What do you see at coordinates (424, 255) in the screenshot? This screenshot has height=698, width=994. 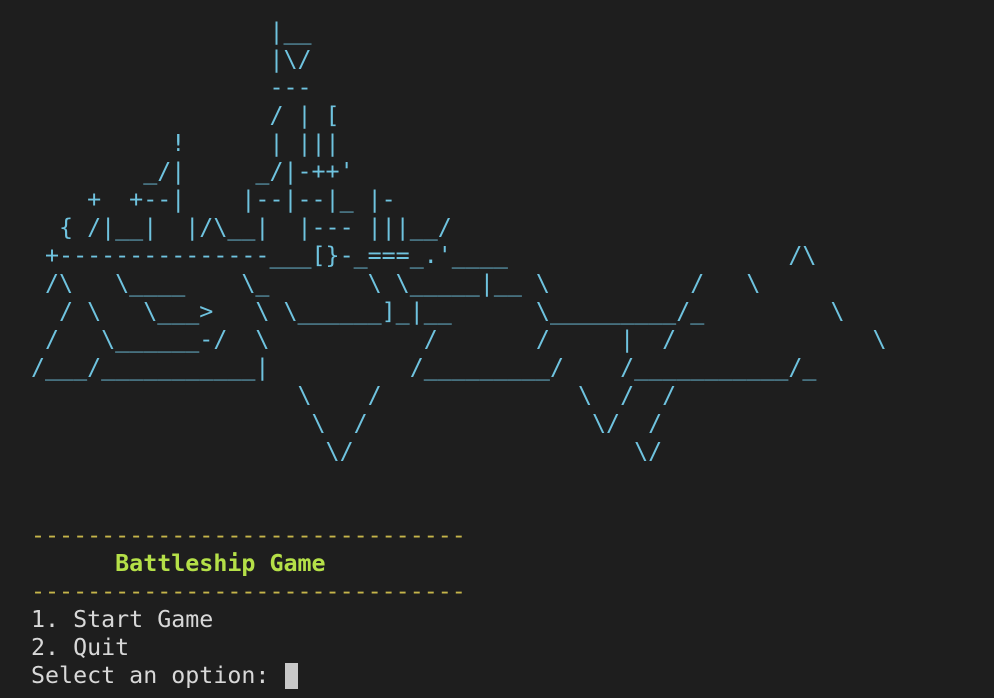 I see `ascii-art-line: +---------------___[}-_===_.'____ /\` at bounding box center [424, 255].